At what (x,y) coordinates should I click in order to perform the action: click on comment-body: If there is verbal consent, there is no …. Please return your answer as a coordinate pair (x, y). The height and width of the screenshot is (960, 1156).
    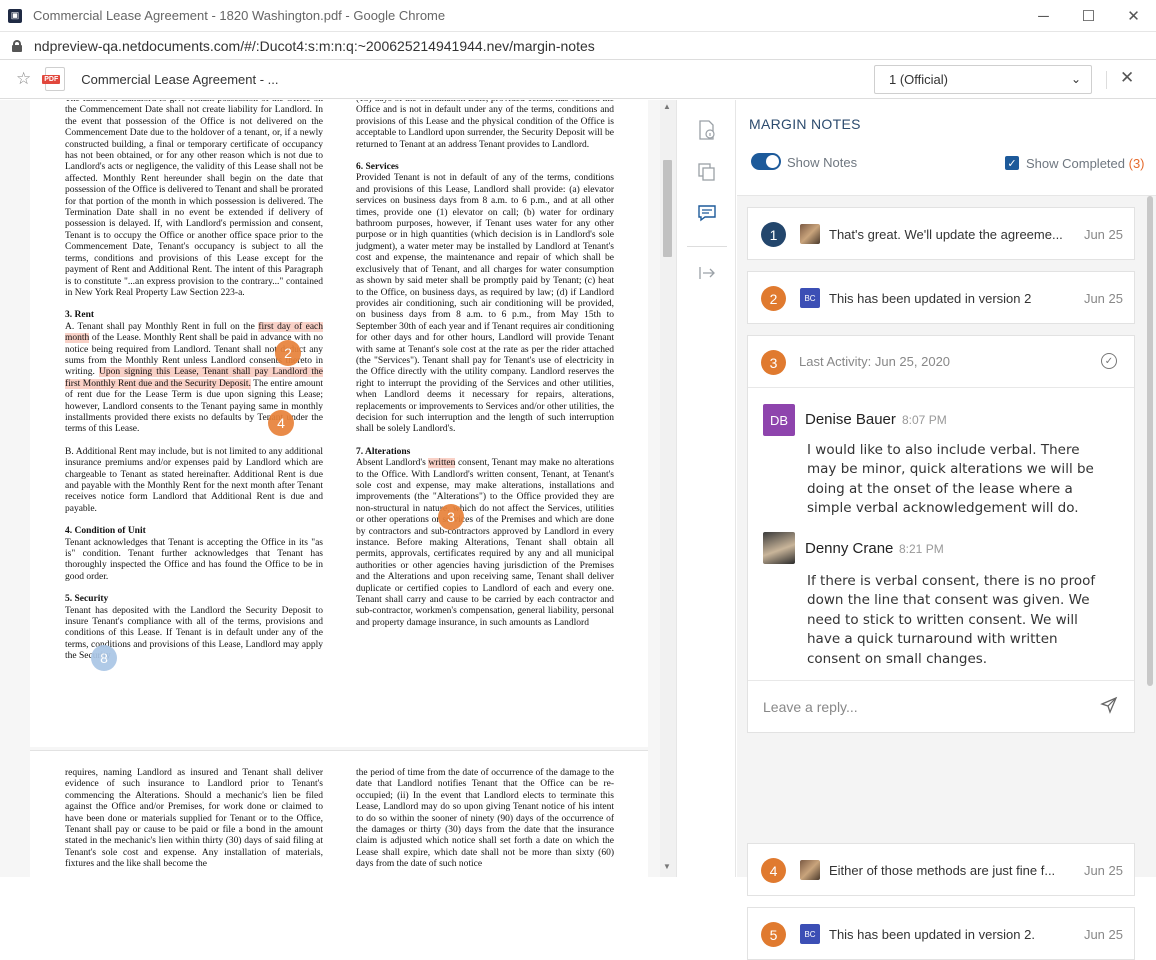
    Looking at the image, I should click on (951, 620).